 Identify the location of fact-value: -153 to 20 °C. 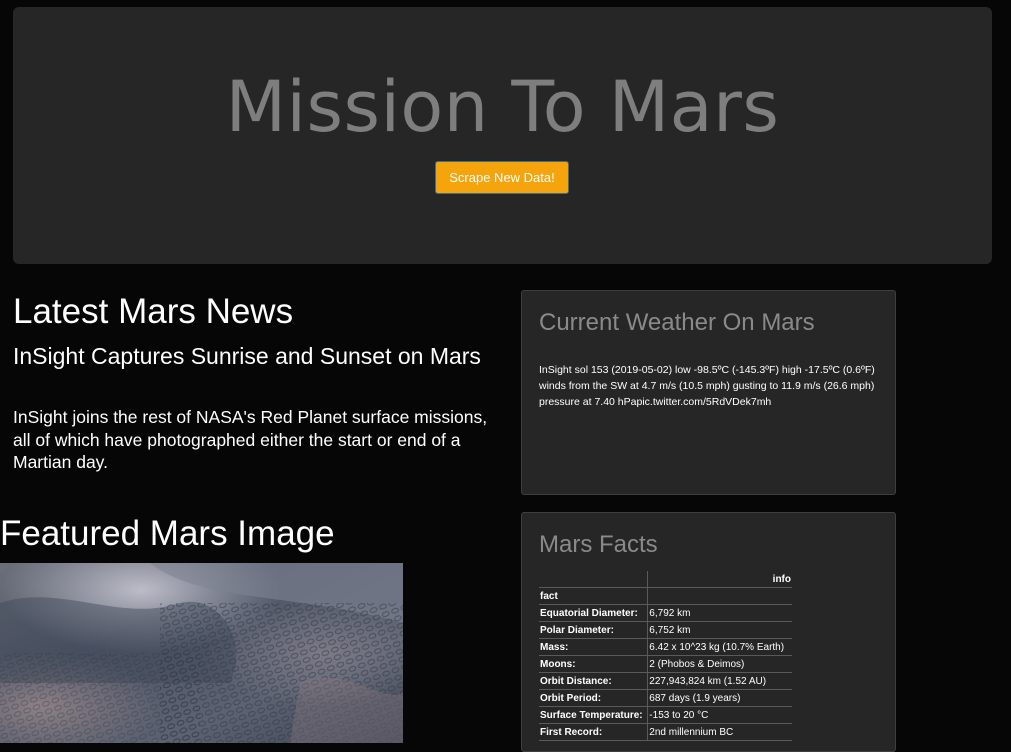
(719, 715).